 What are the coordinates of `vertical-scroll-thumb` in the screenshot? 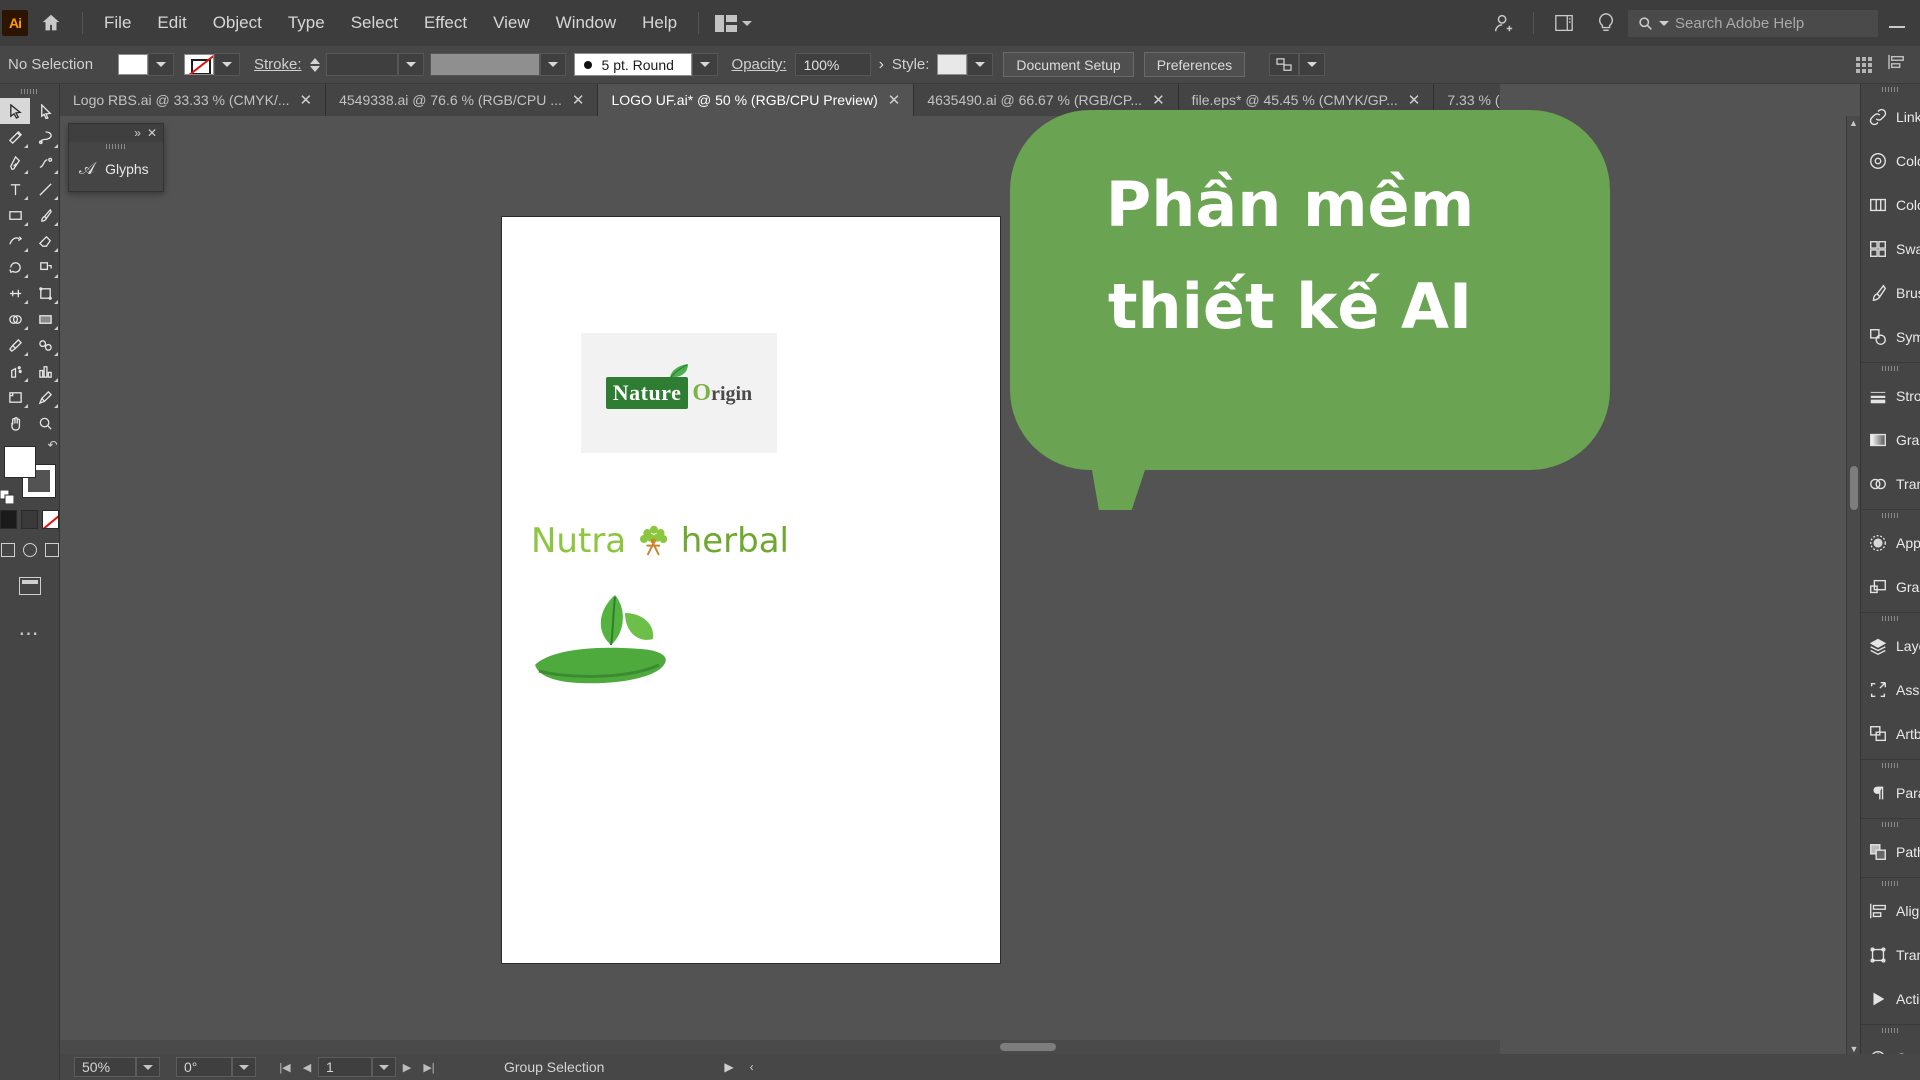 It's located at (1854, 488).